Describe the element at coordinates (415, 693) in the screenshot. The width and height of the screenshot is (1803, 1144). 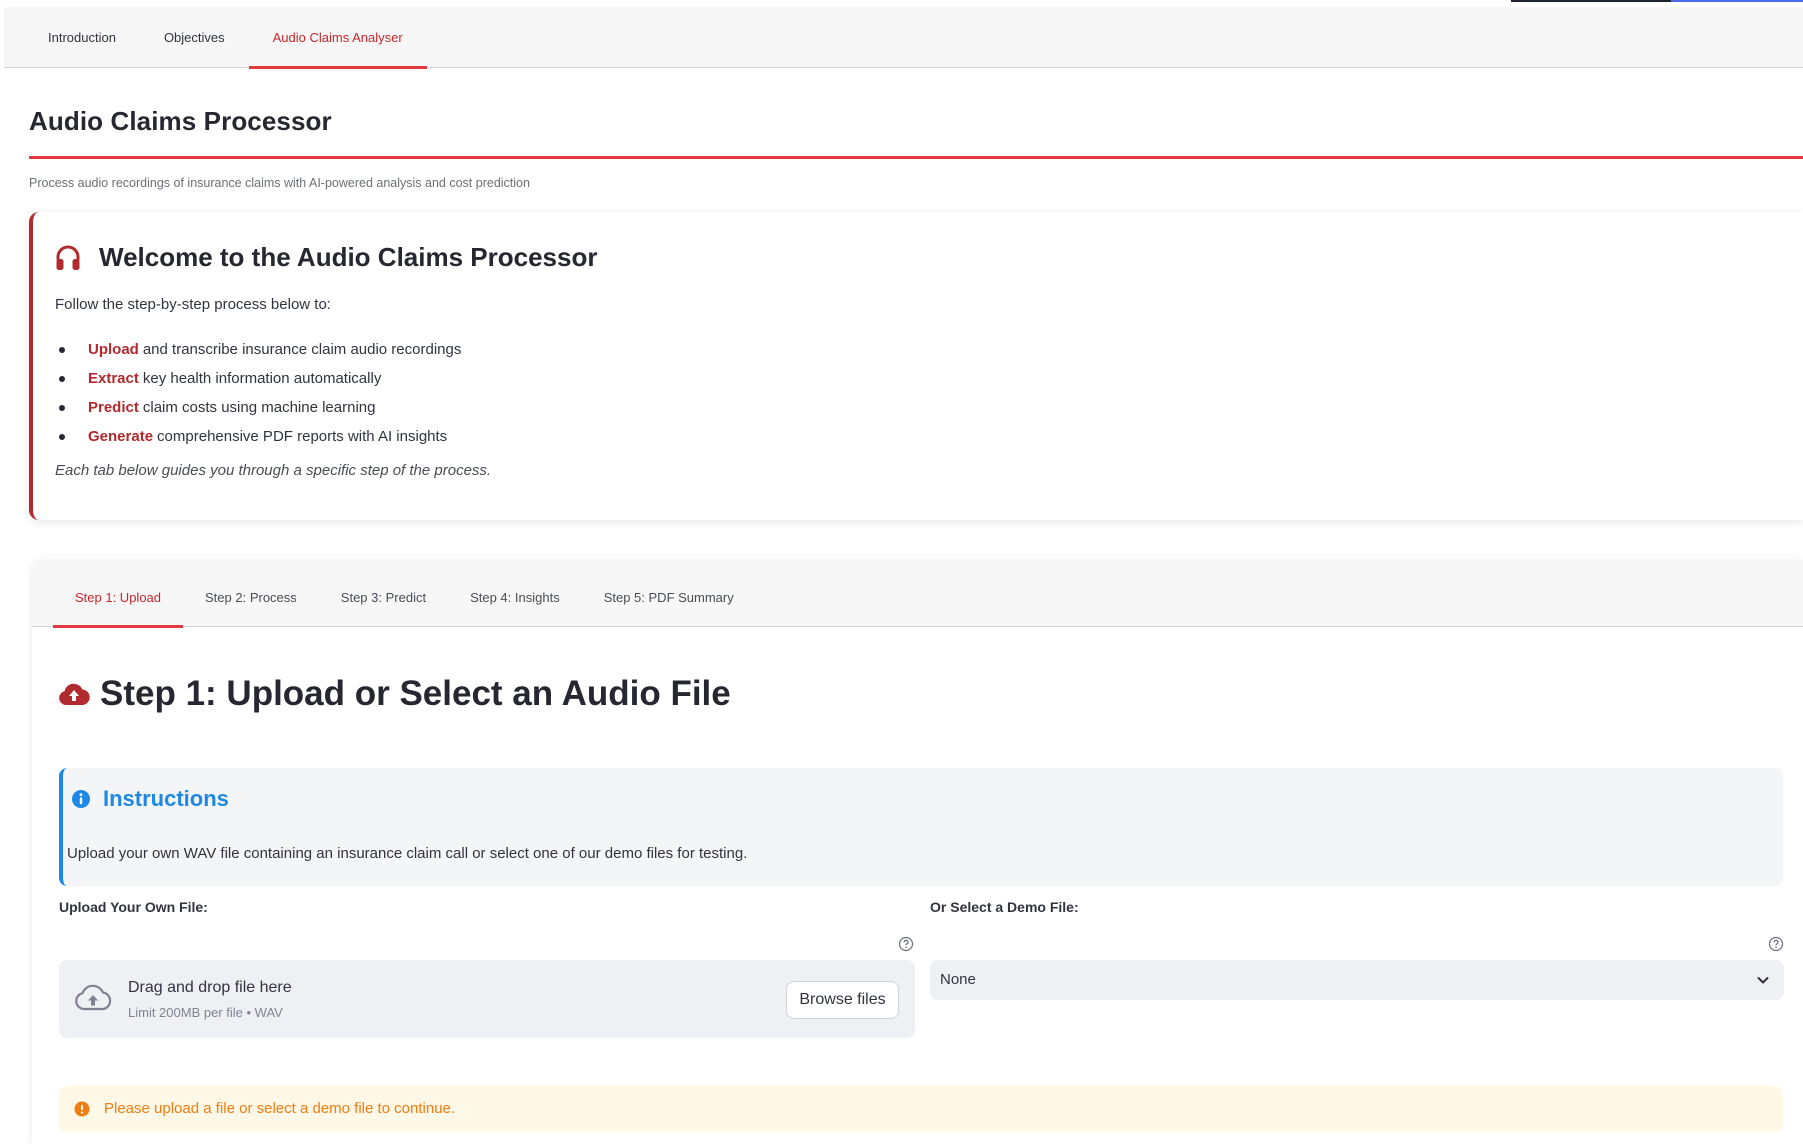
I see `step-heading-text: Step 1: Upload or Select an Audio File` at that location.